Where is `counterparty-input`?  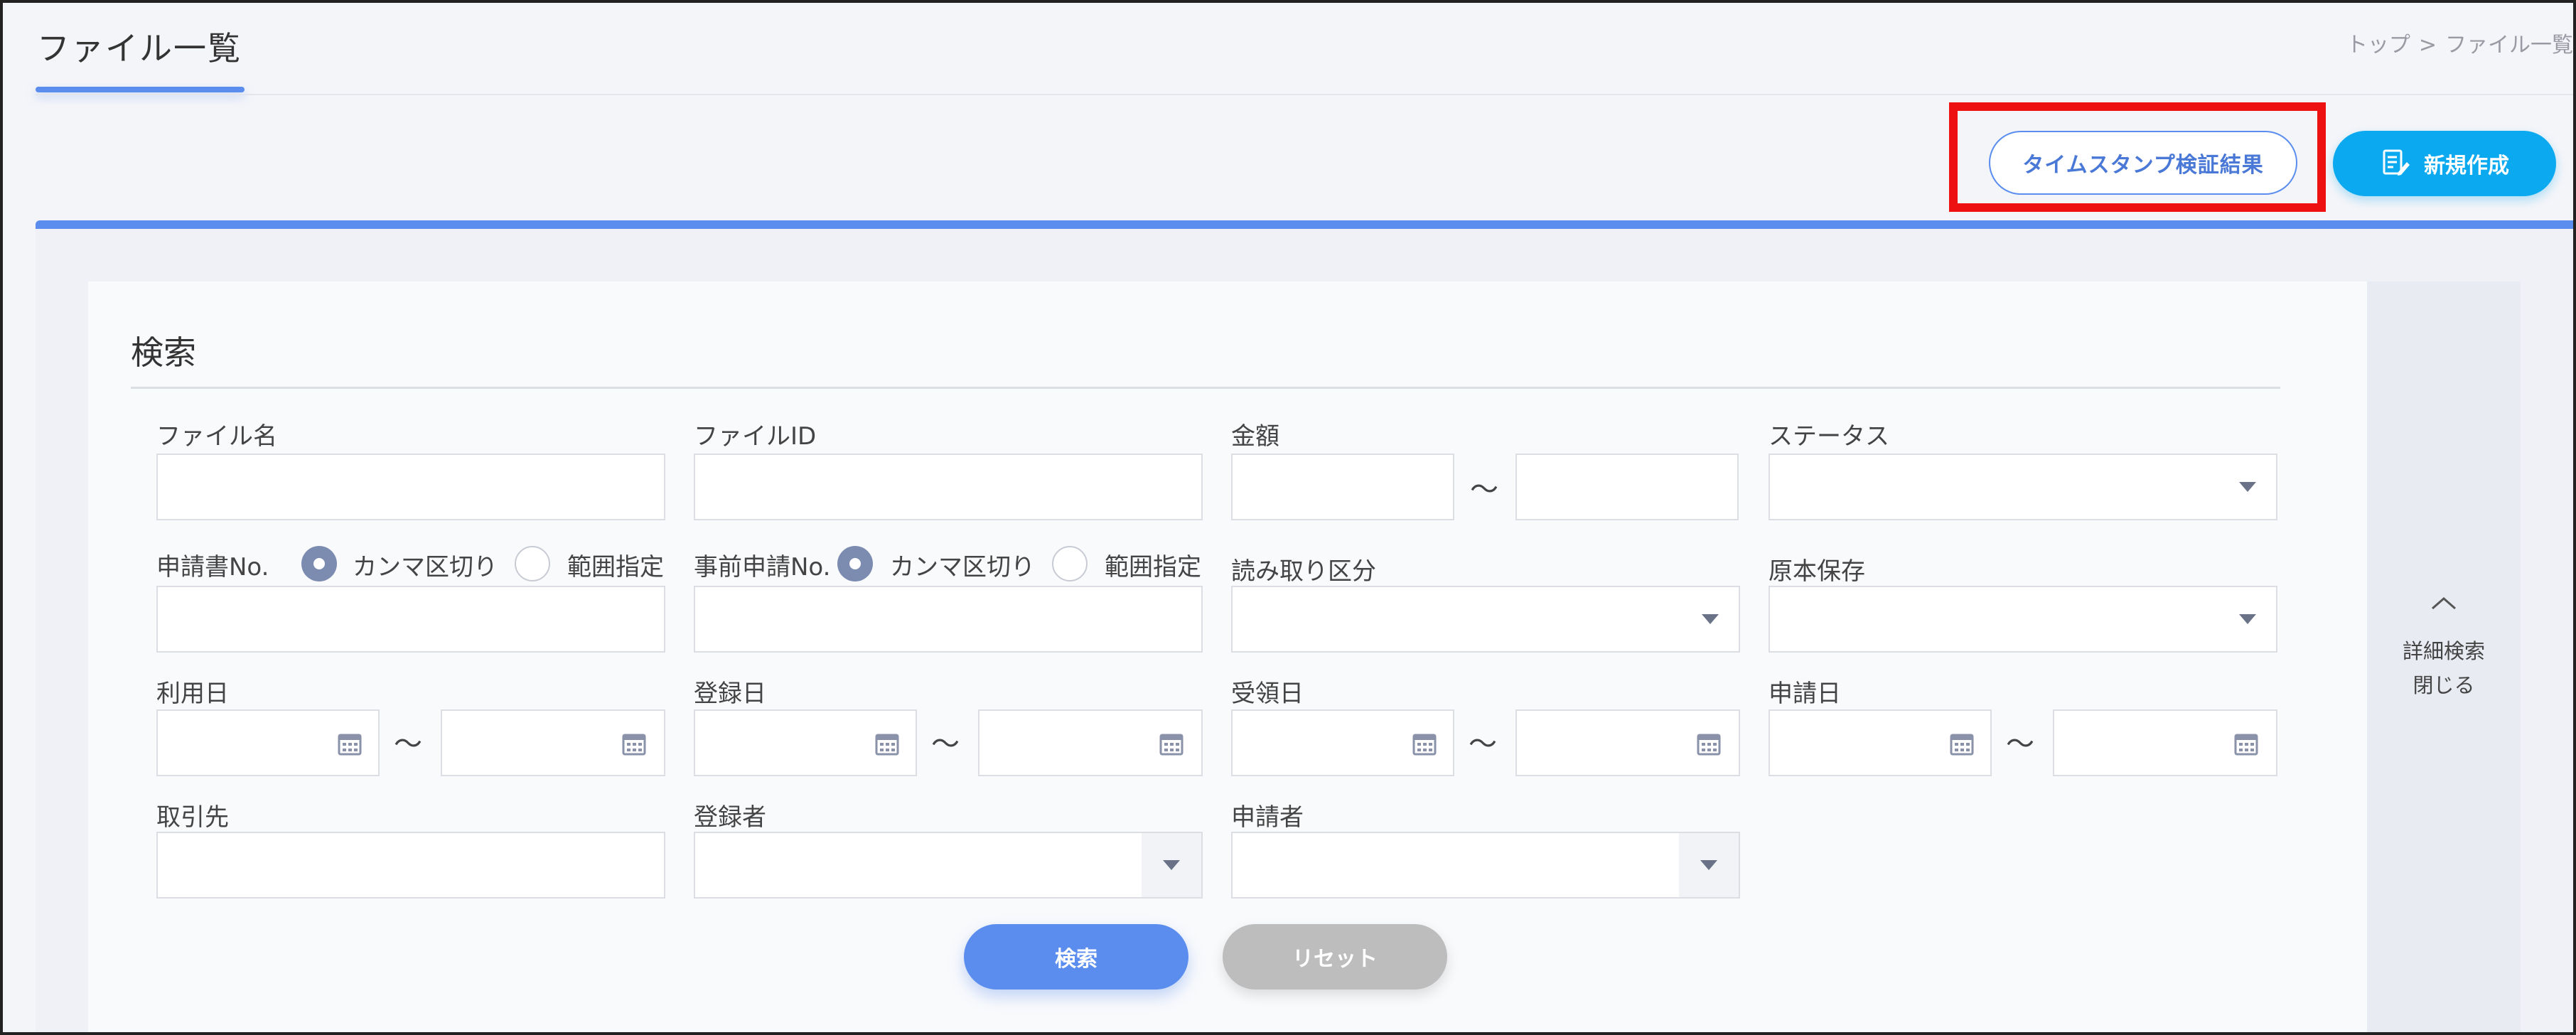
counterparty-input is located at coordinates (410, 865).